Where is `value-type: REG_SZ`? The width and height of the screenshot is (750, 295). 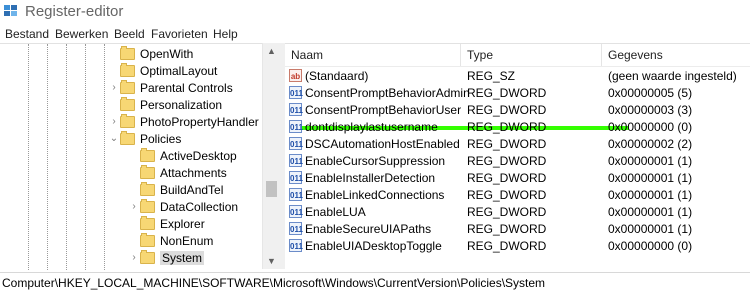
value-type: REG_SZ is located at coordinates (491, 76).